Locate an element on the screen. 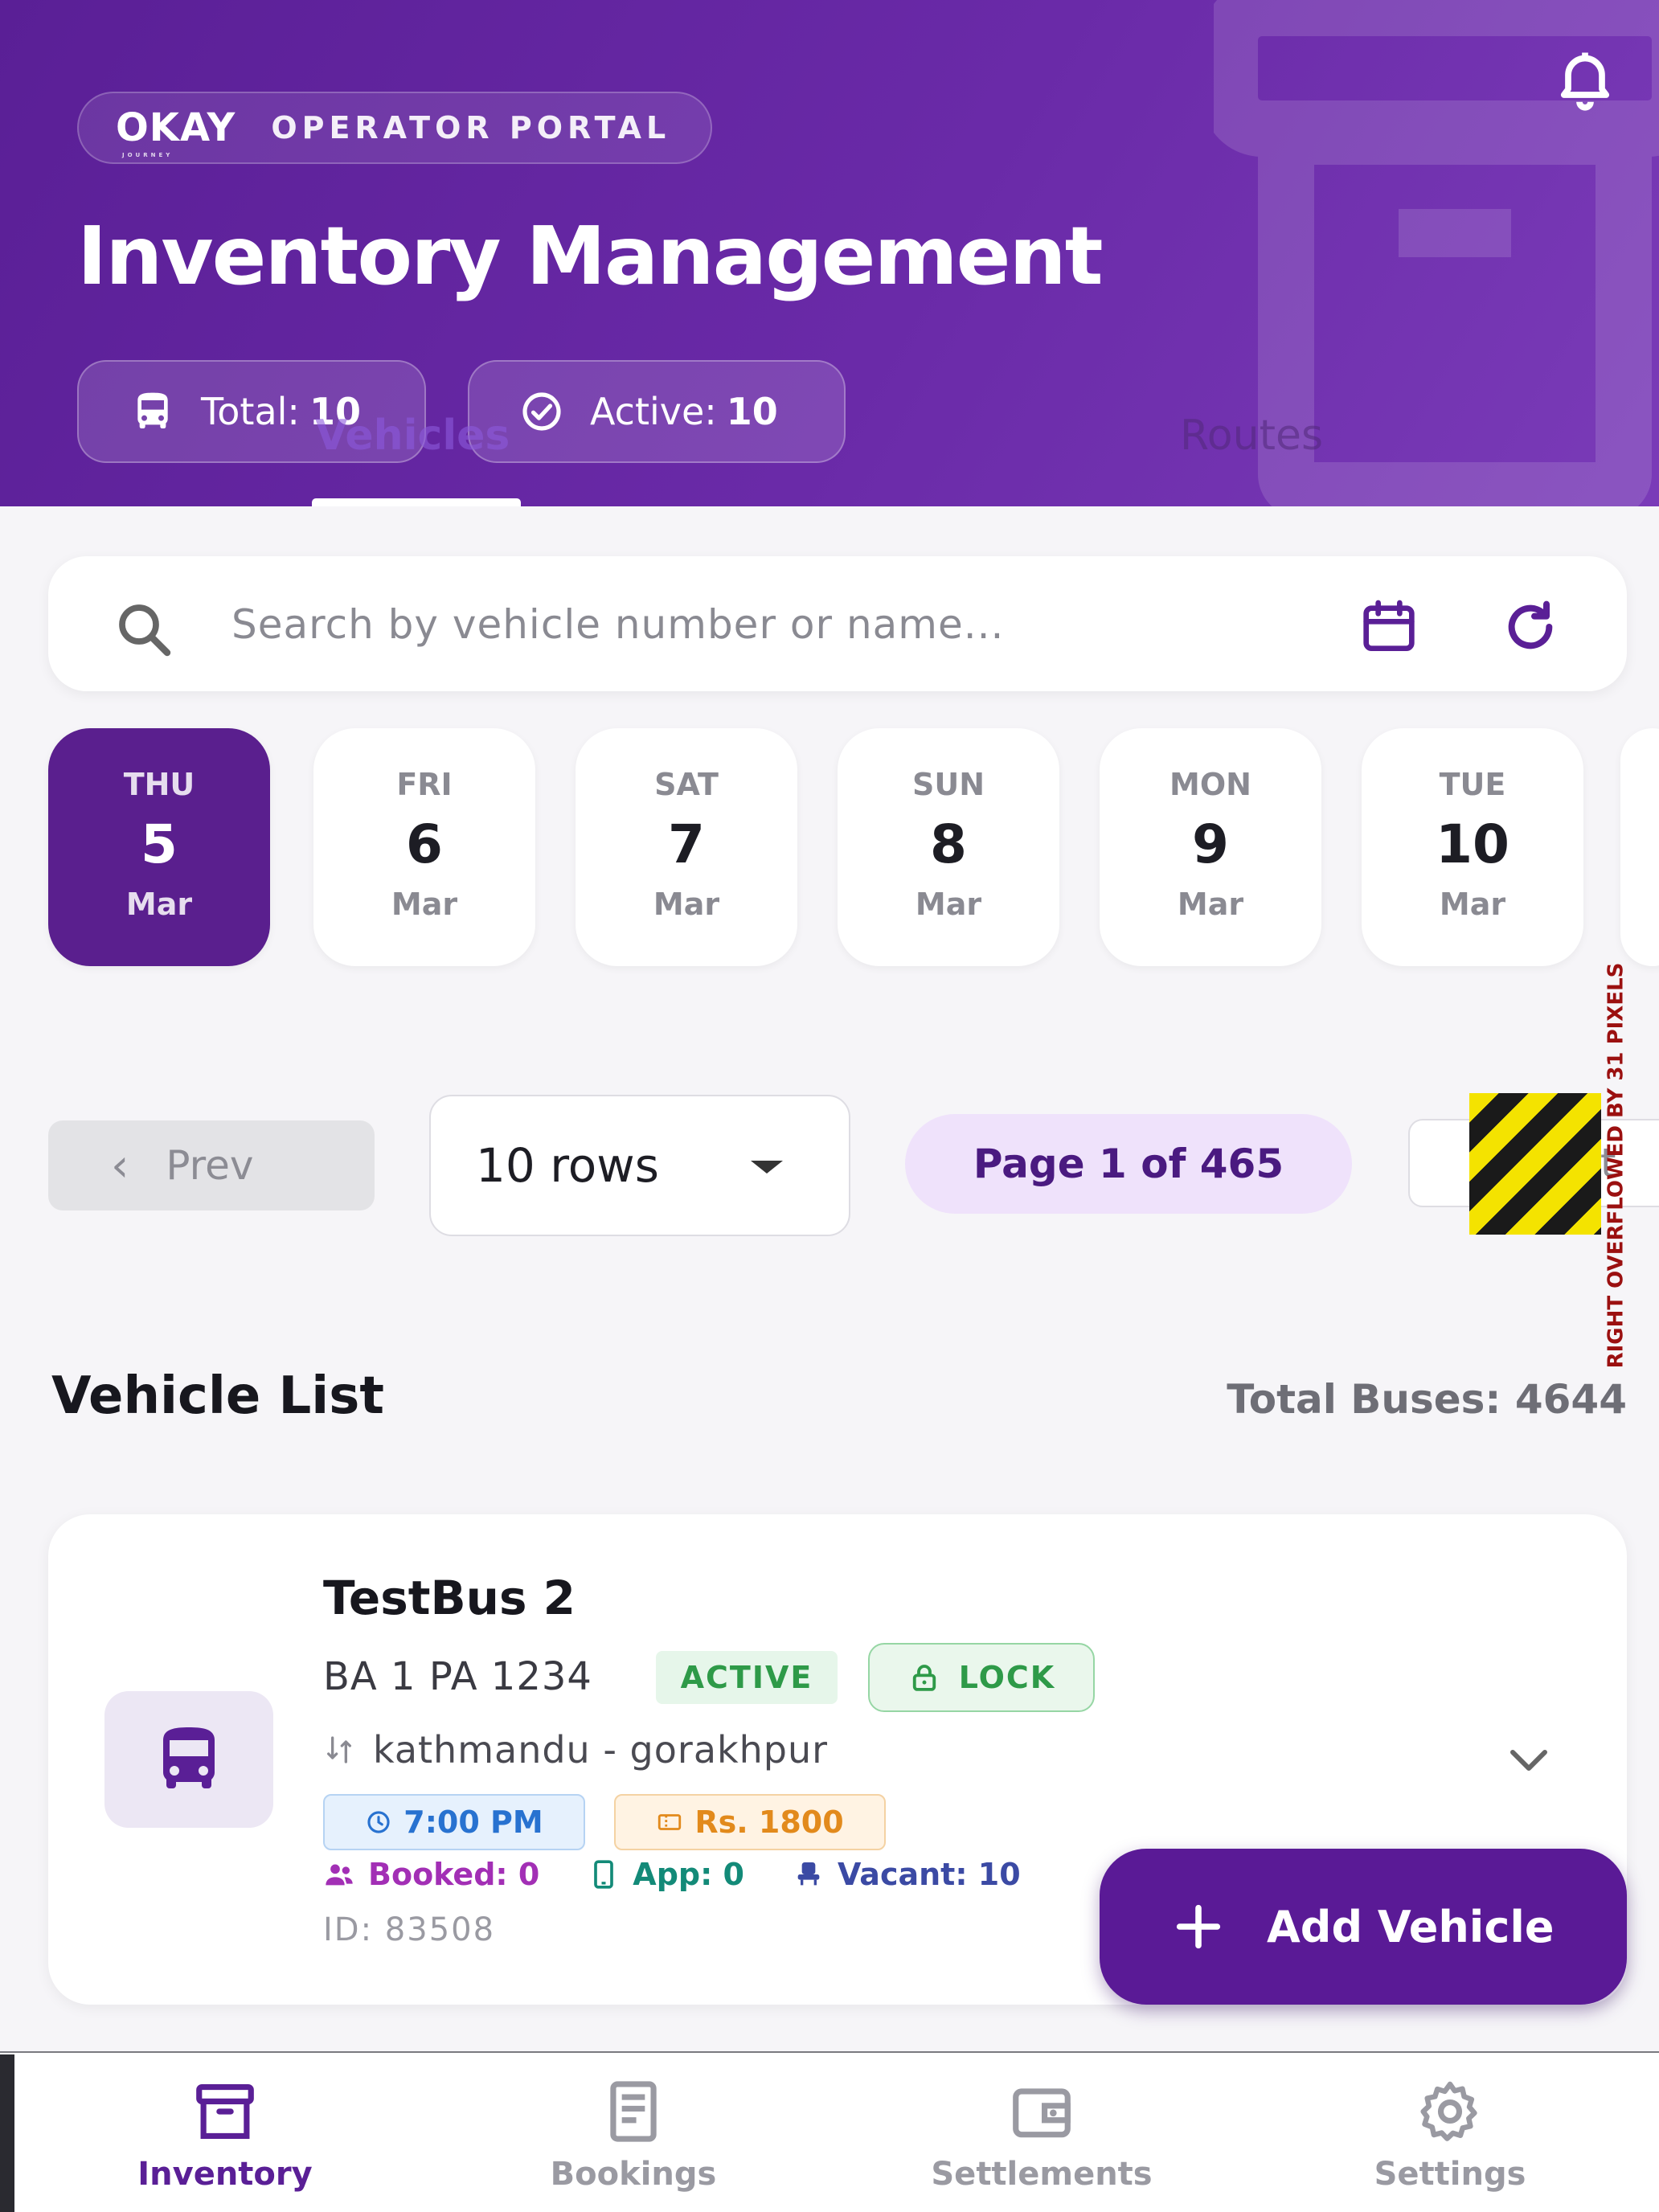  vehicle-name: TestBus 2 is located at coordinates (449, 1598).